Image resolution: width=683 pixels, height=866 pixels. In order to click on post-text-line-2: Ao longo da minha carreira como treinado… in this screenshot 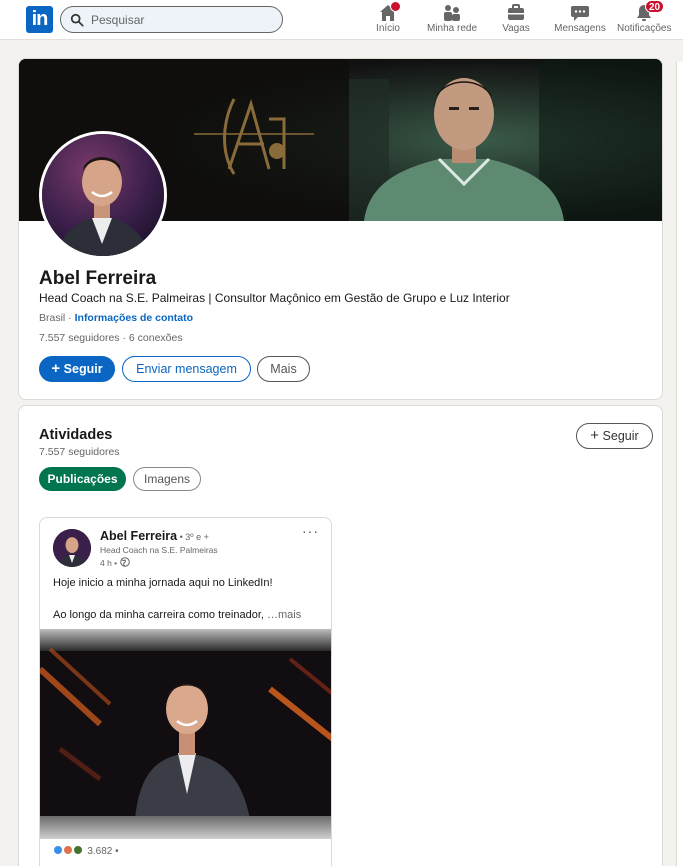, I will do `click(192, 615)`.